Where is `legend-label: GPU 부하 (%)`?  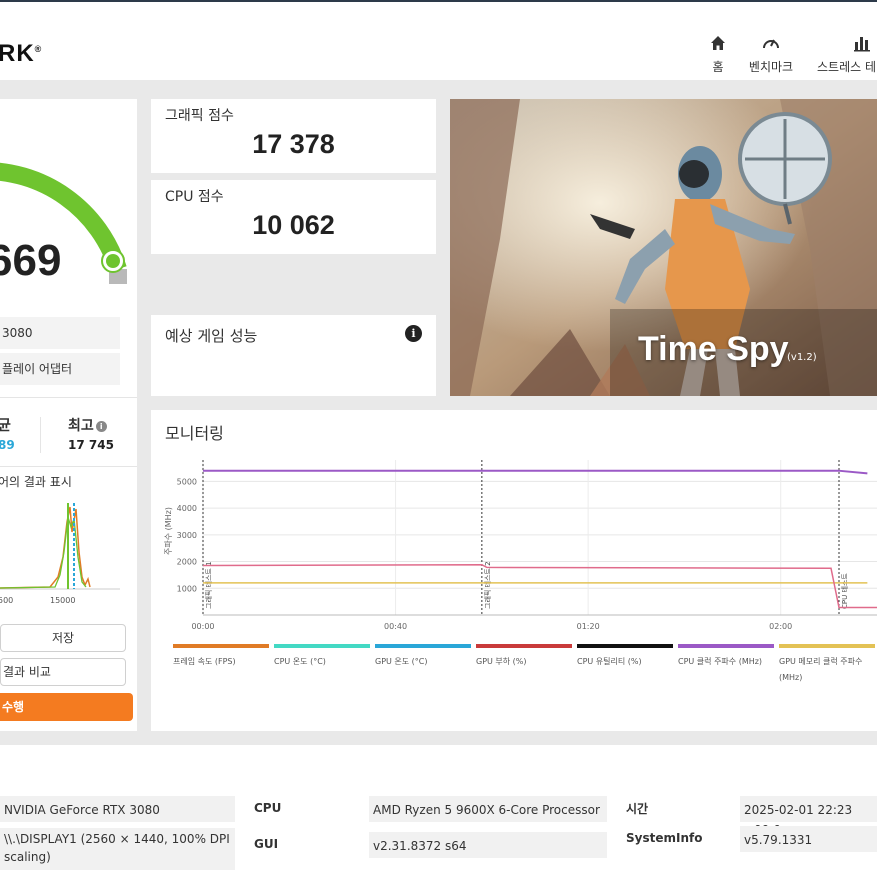 legend-label: GPU 부하 (%) is located at coordinates (501, 661).